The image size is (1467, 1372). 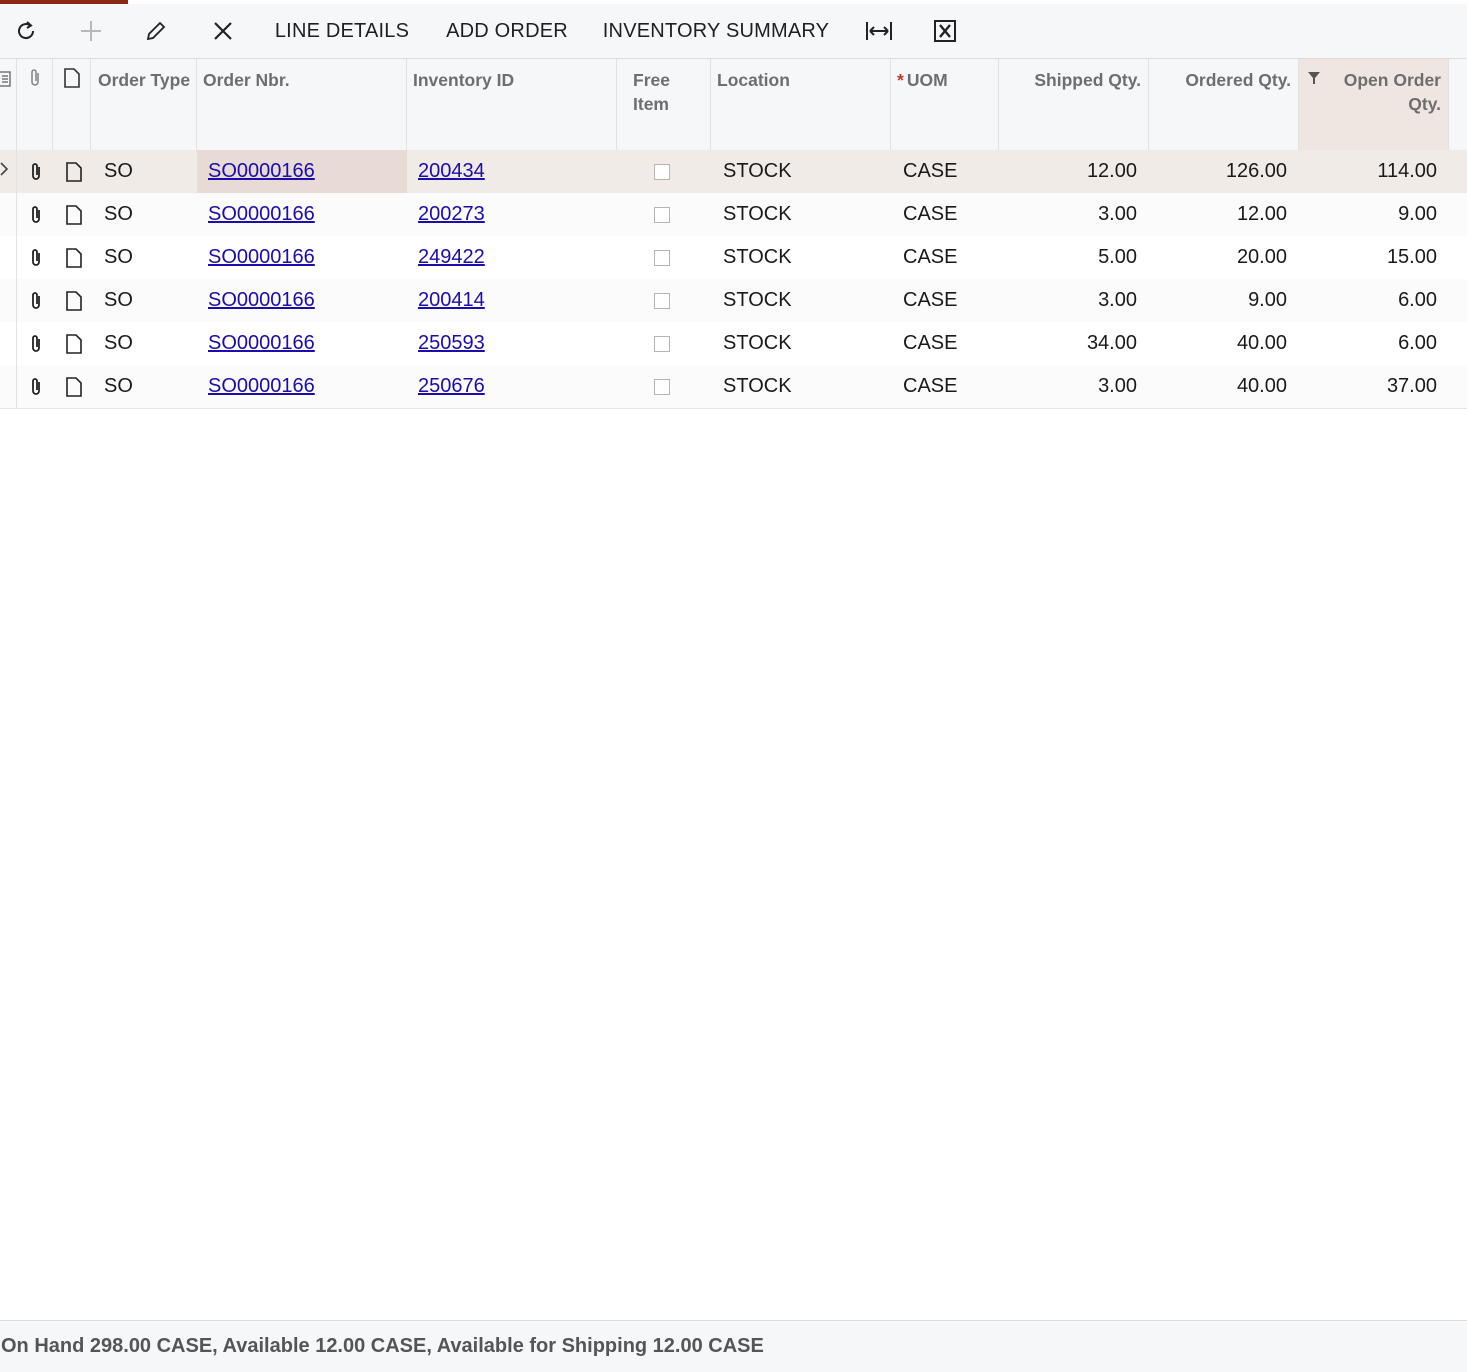 I want to click on shipped-qty-cell: 5.00, so click(x=1068, y=257).